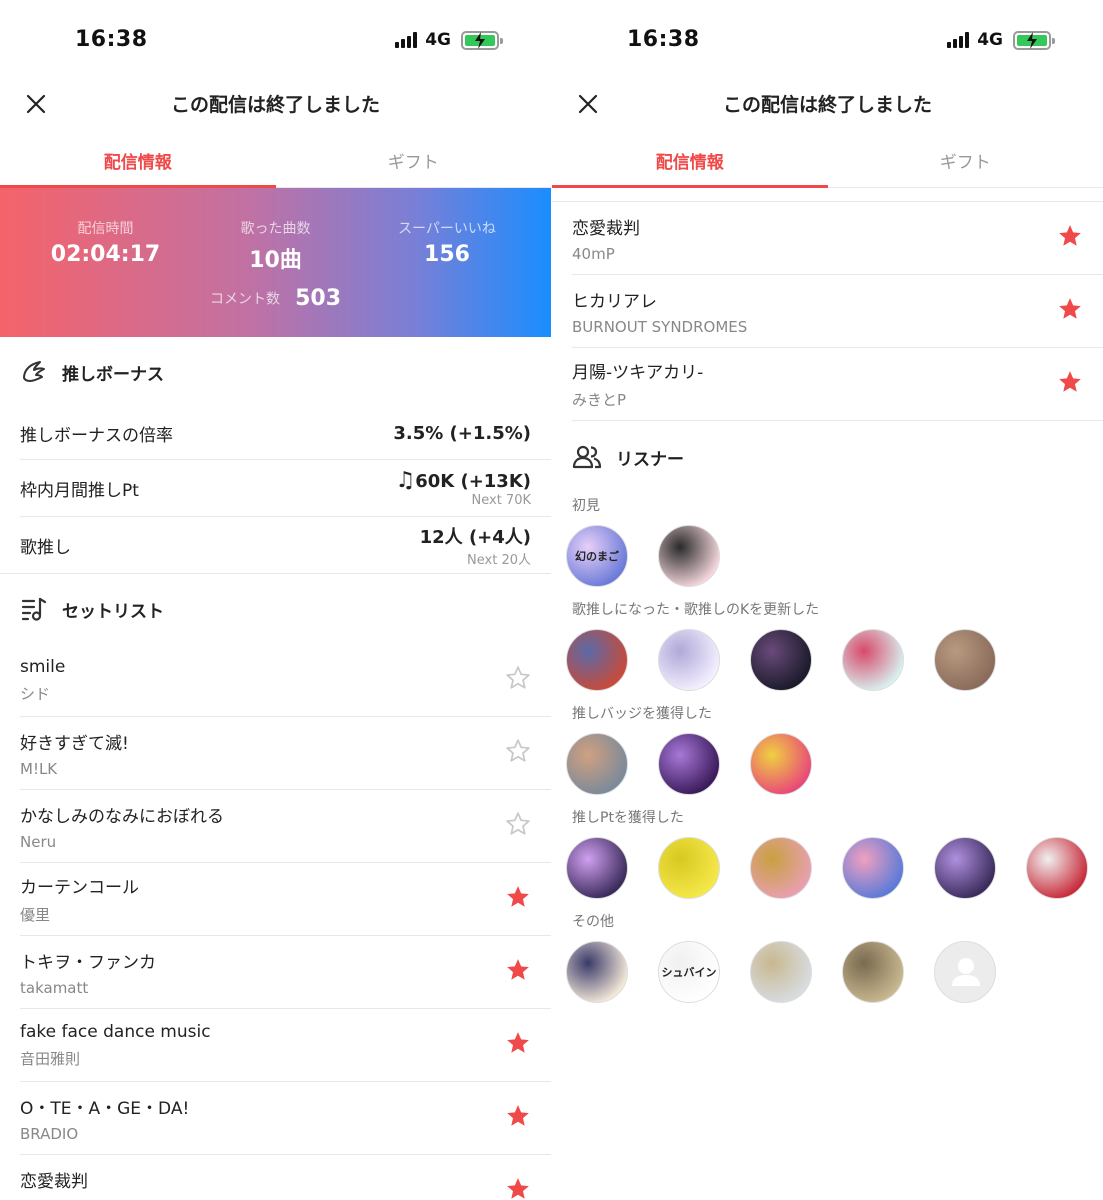 The image size is (1103, 1200). Describe the element at coordinates (637, 384) in the screenshot. I see `song-info: 月陽-ツキアカリ- みきとP` at that location.